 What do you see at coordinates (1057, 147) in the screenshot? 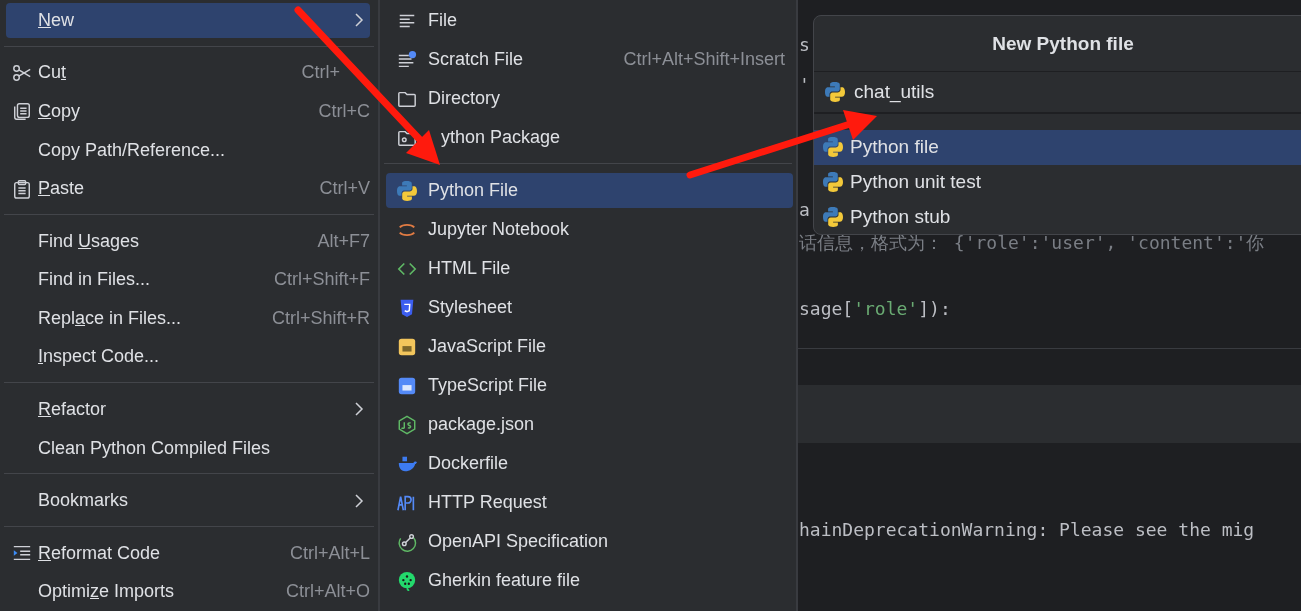
I see `file-type-option: Python file` at bounding box center [1057, 147].